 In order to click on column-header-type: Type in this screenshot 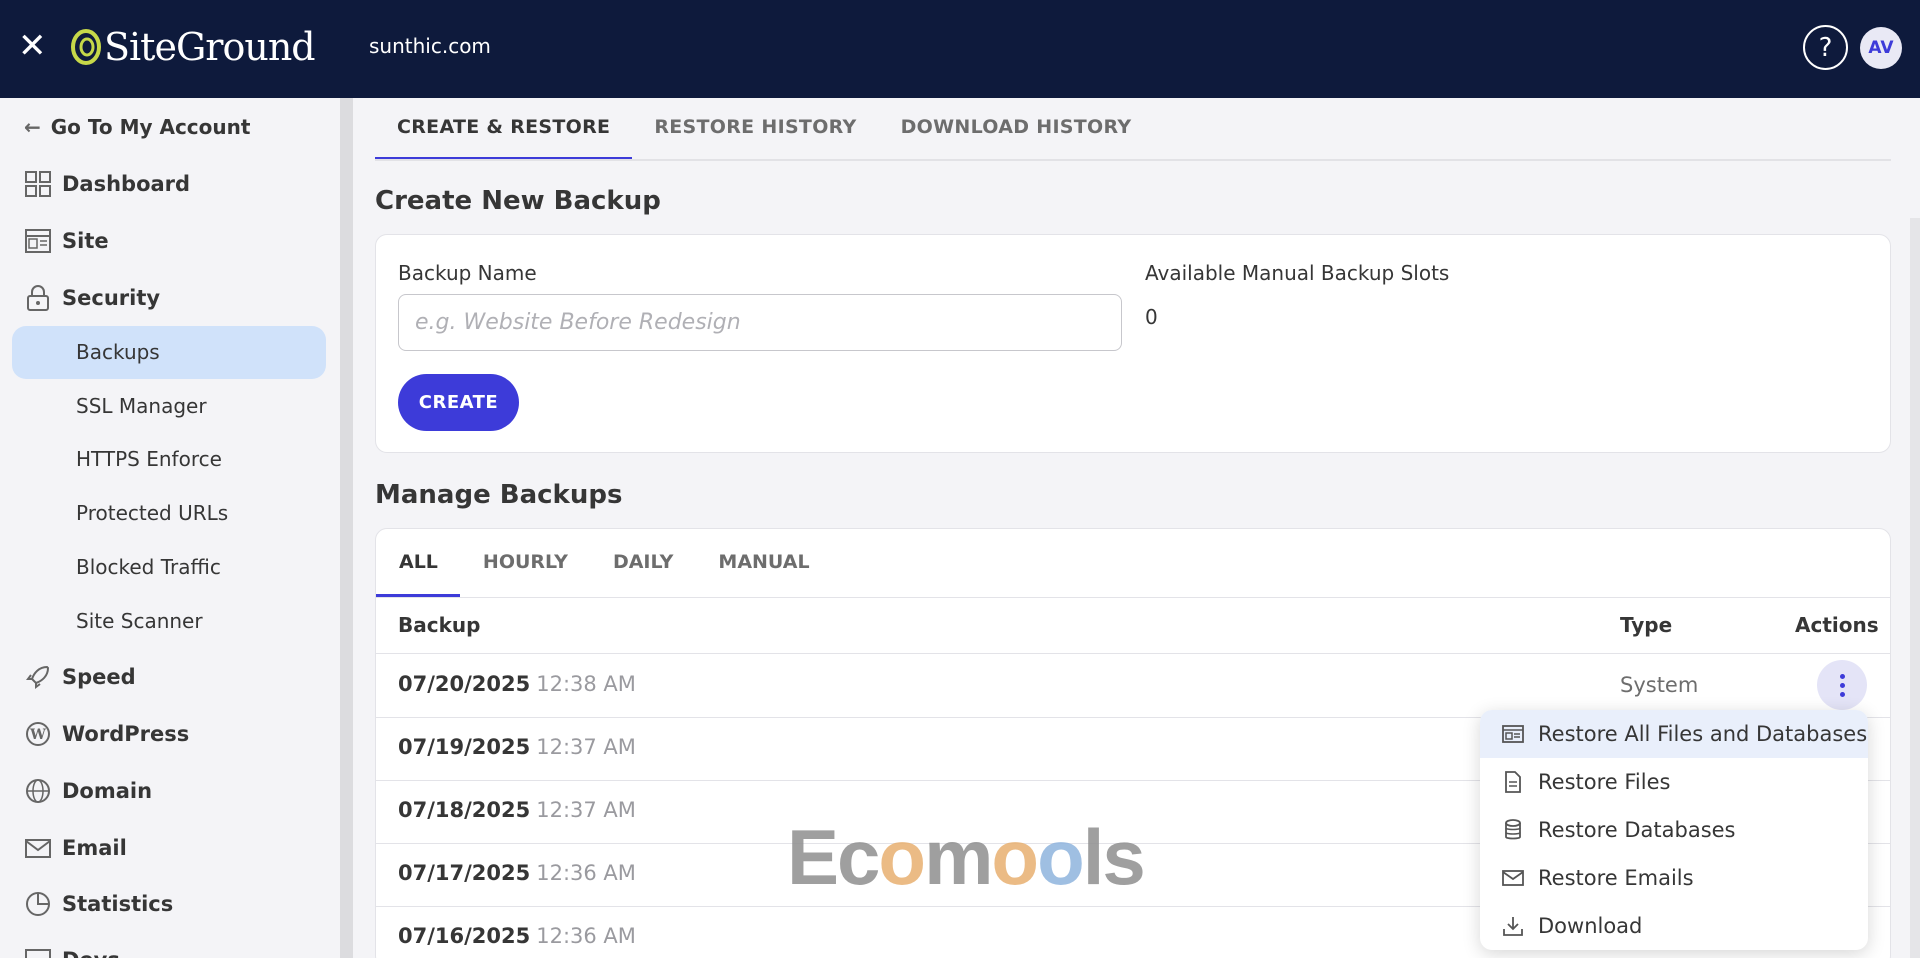, I will do `click(1646, 625)`.